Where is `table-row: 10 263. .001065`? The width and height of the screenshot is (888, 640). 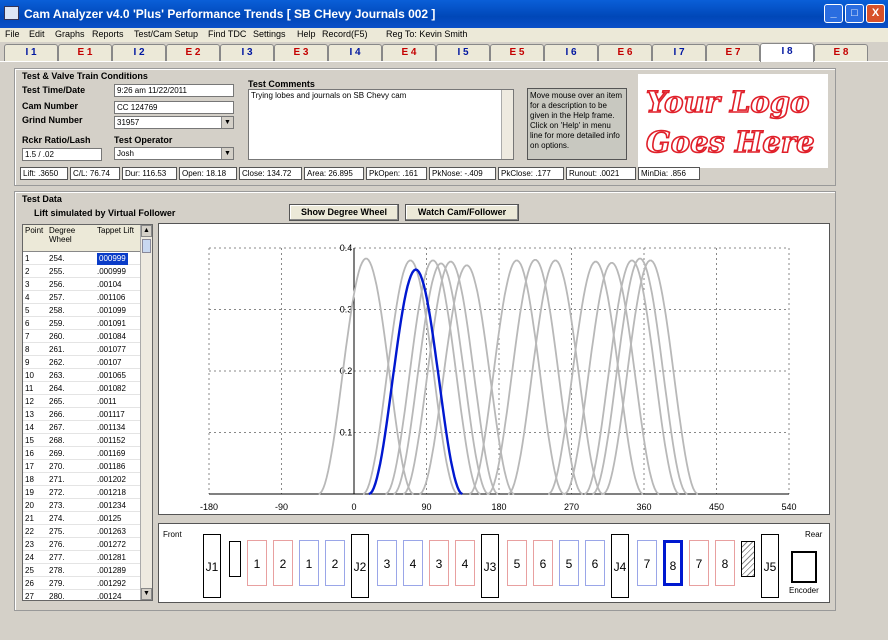
table-row: 10 263. .001065 is located at coordinates (82, 376).